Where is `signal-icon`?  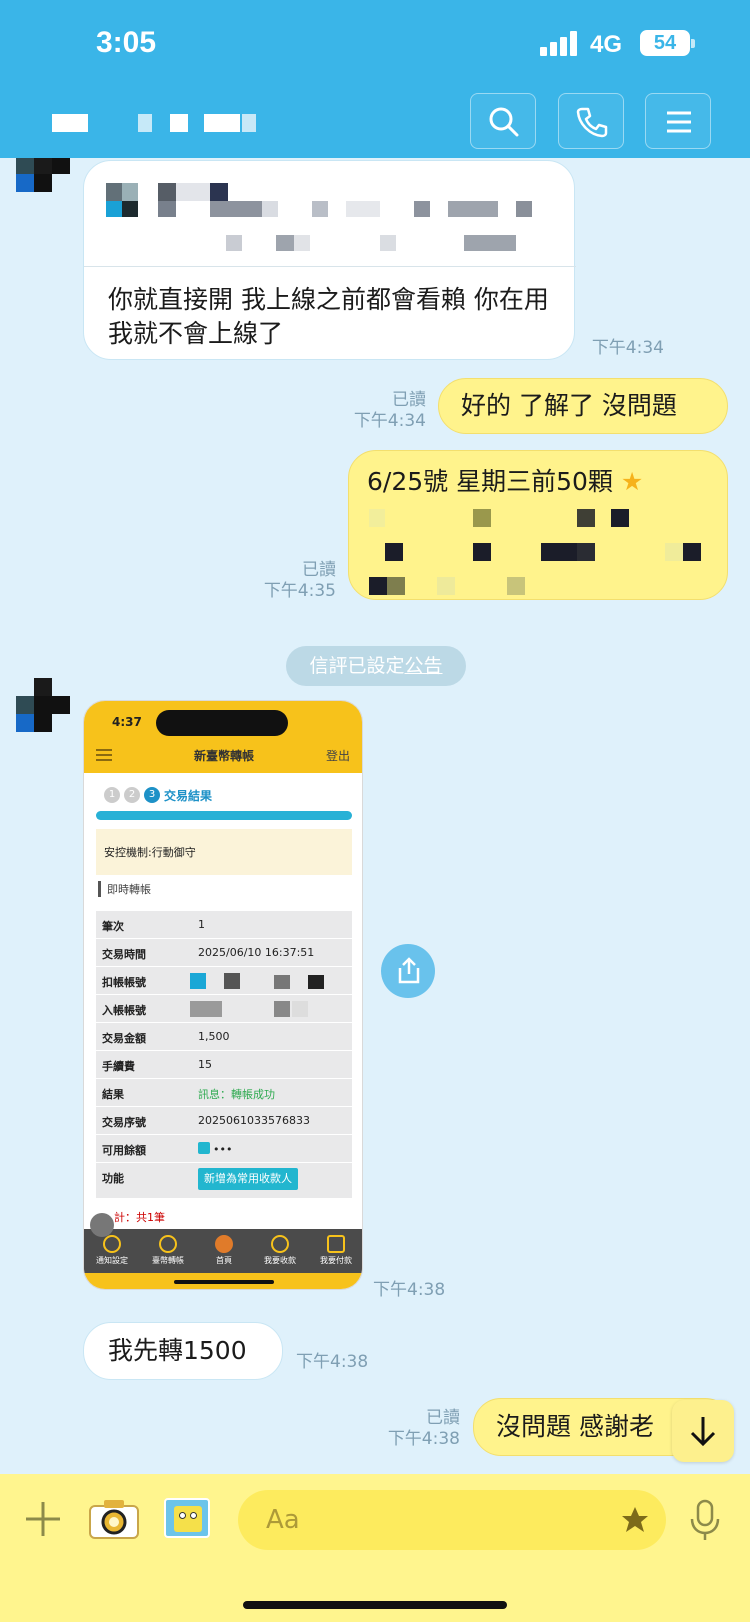
signal-icon is located at coordinates (559, 43).